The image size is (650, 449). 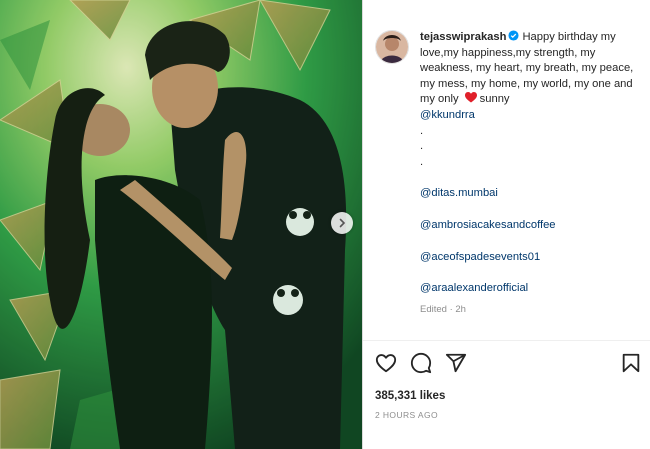 I want to click on author-username: tejasswiprakash, so click(x=463, y=37).